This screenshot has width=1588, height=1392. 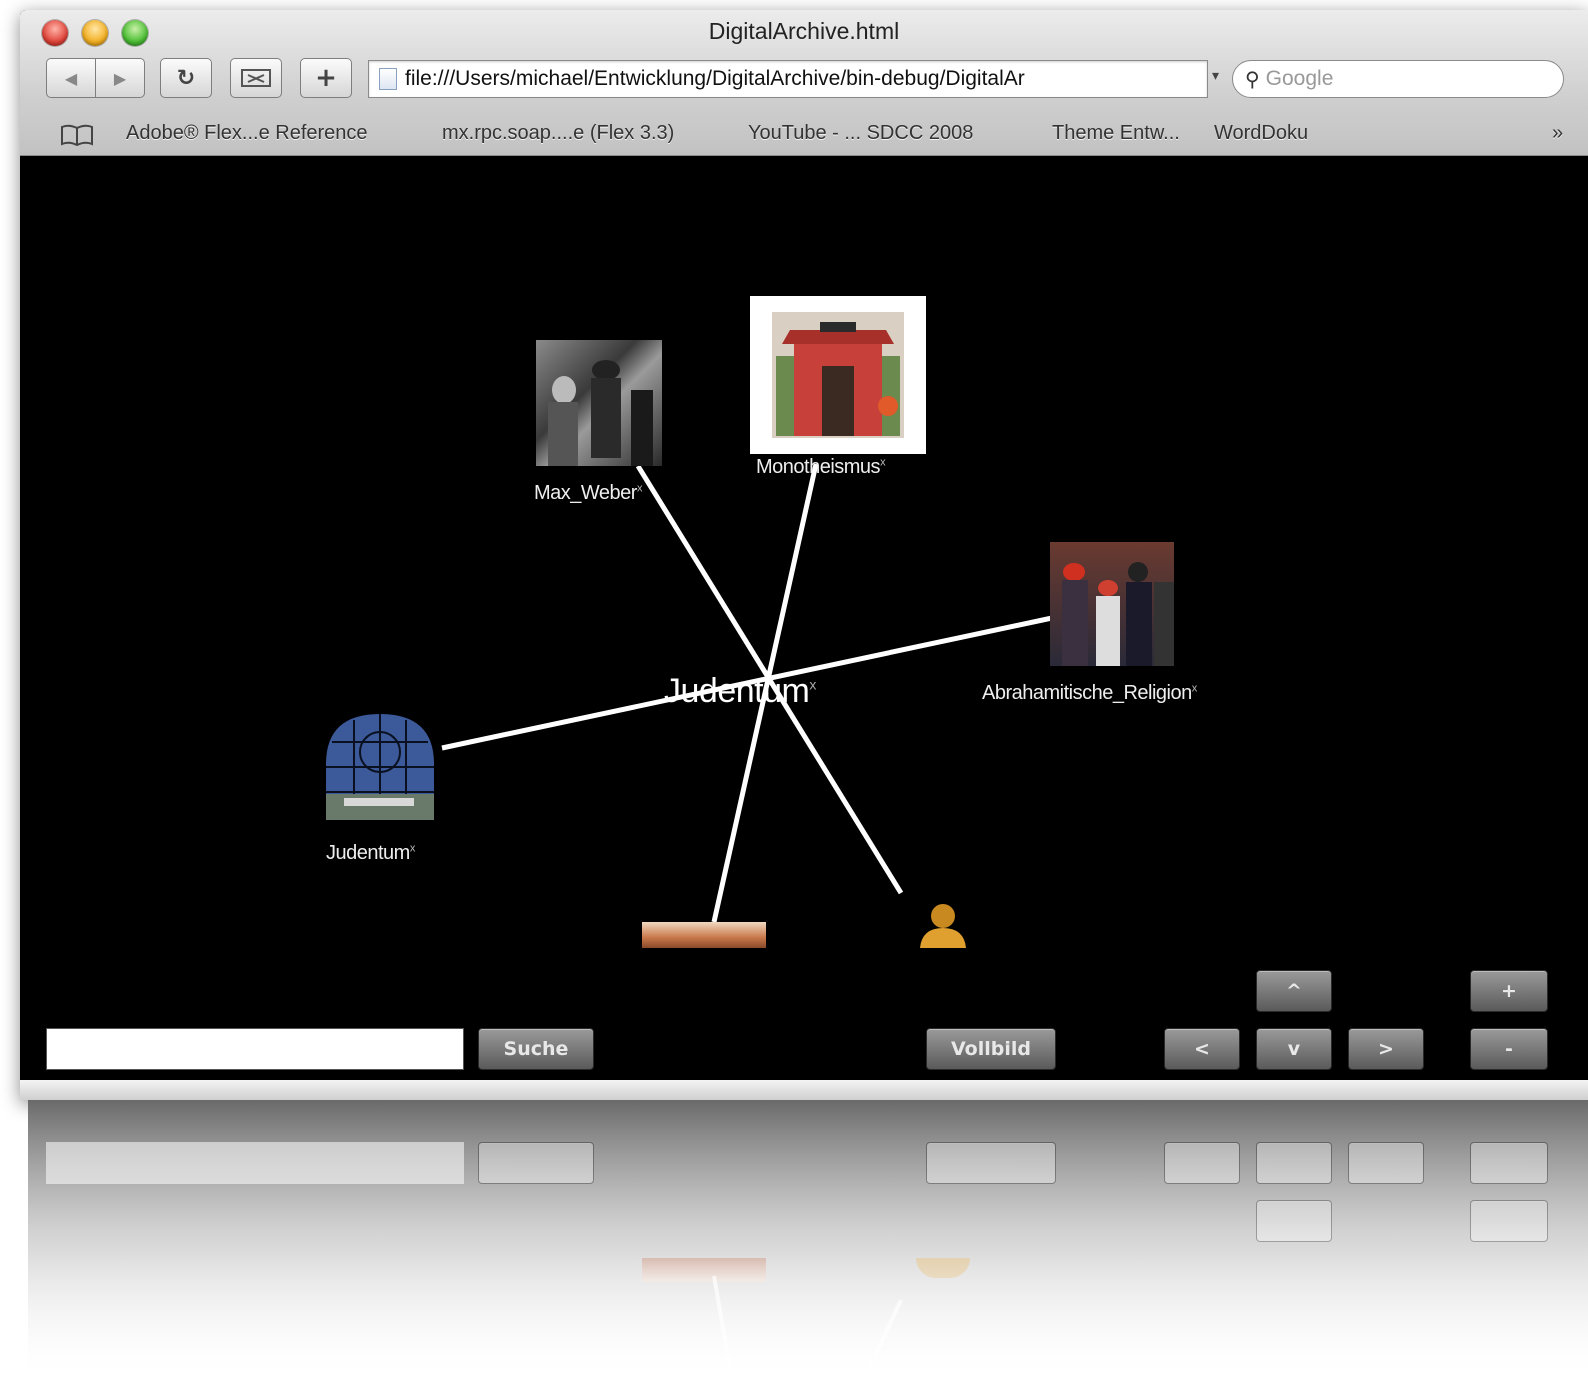 What do you see at coordinates (1294, 1049) in the screenshot?
I see `pan-down-button: v` at bounding box center [1294, 1049].